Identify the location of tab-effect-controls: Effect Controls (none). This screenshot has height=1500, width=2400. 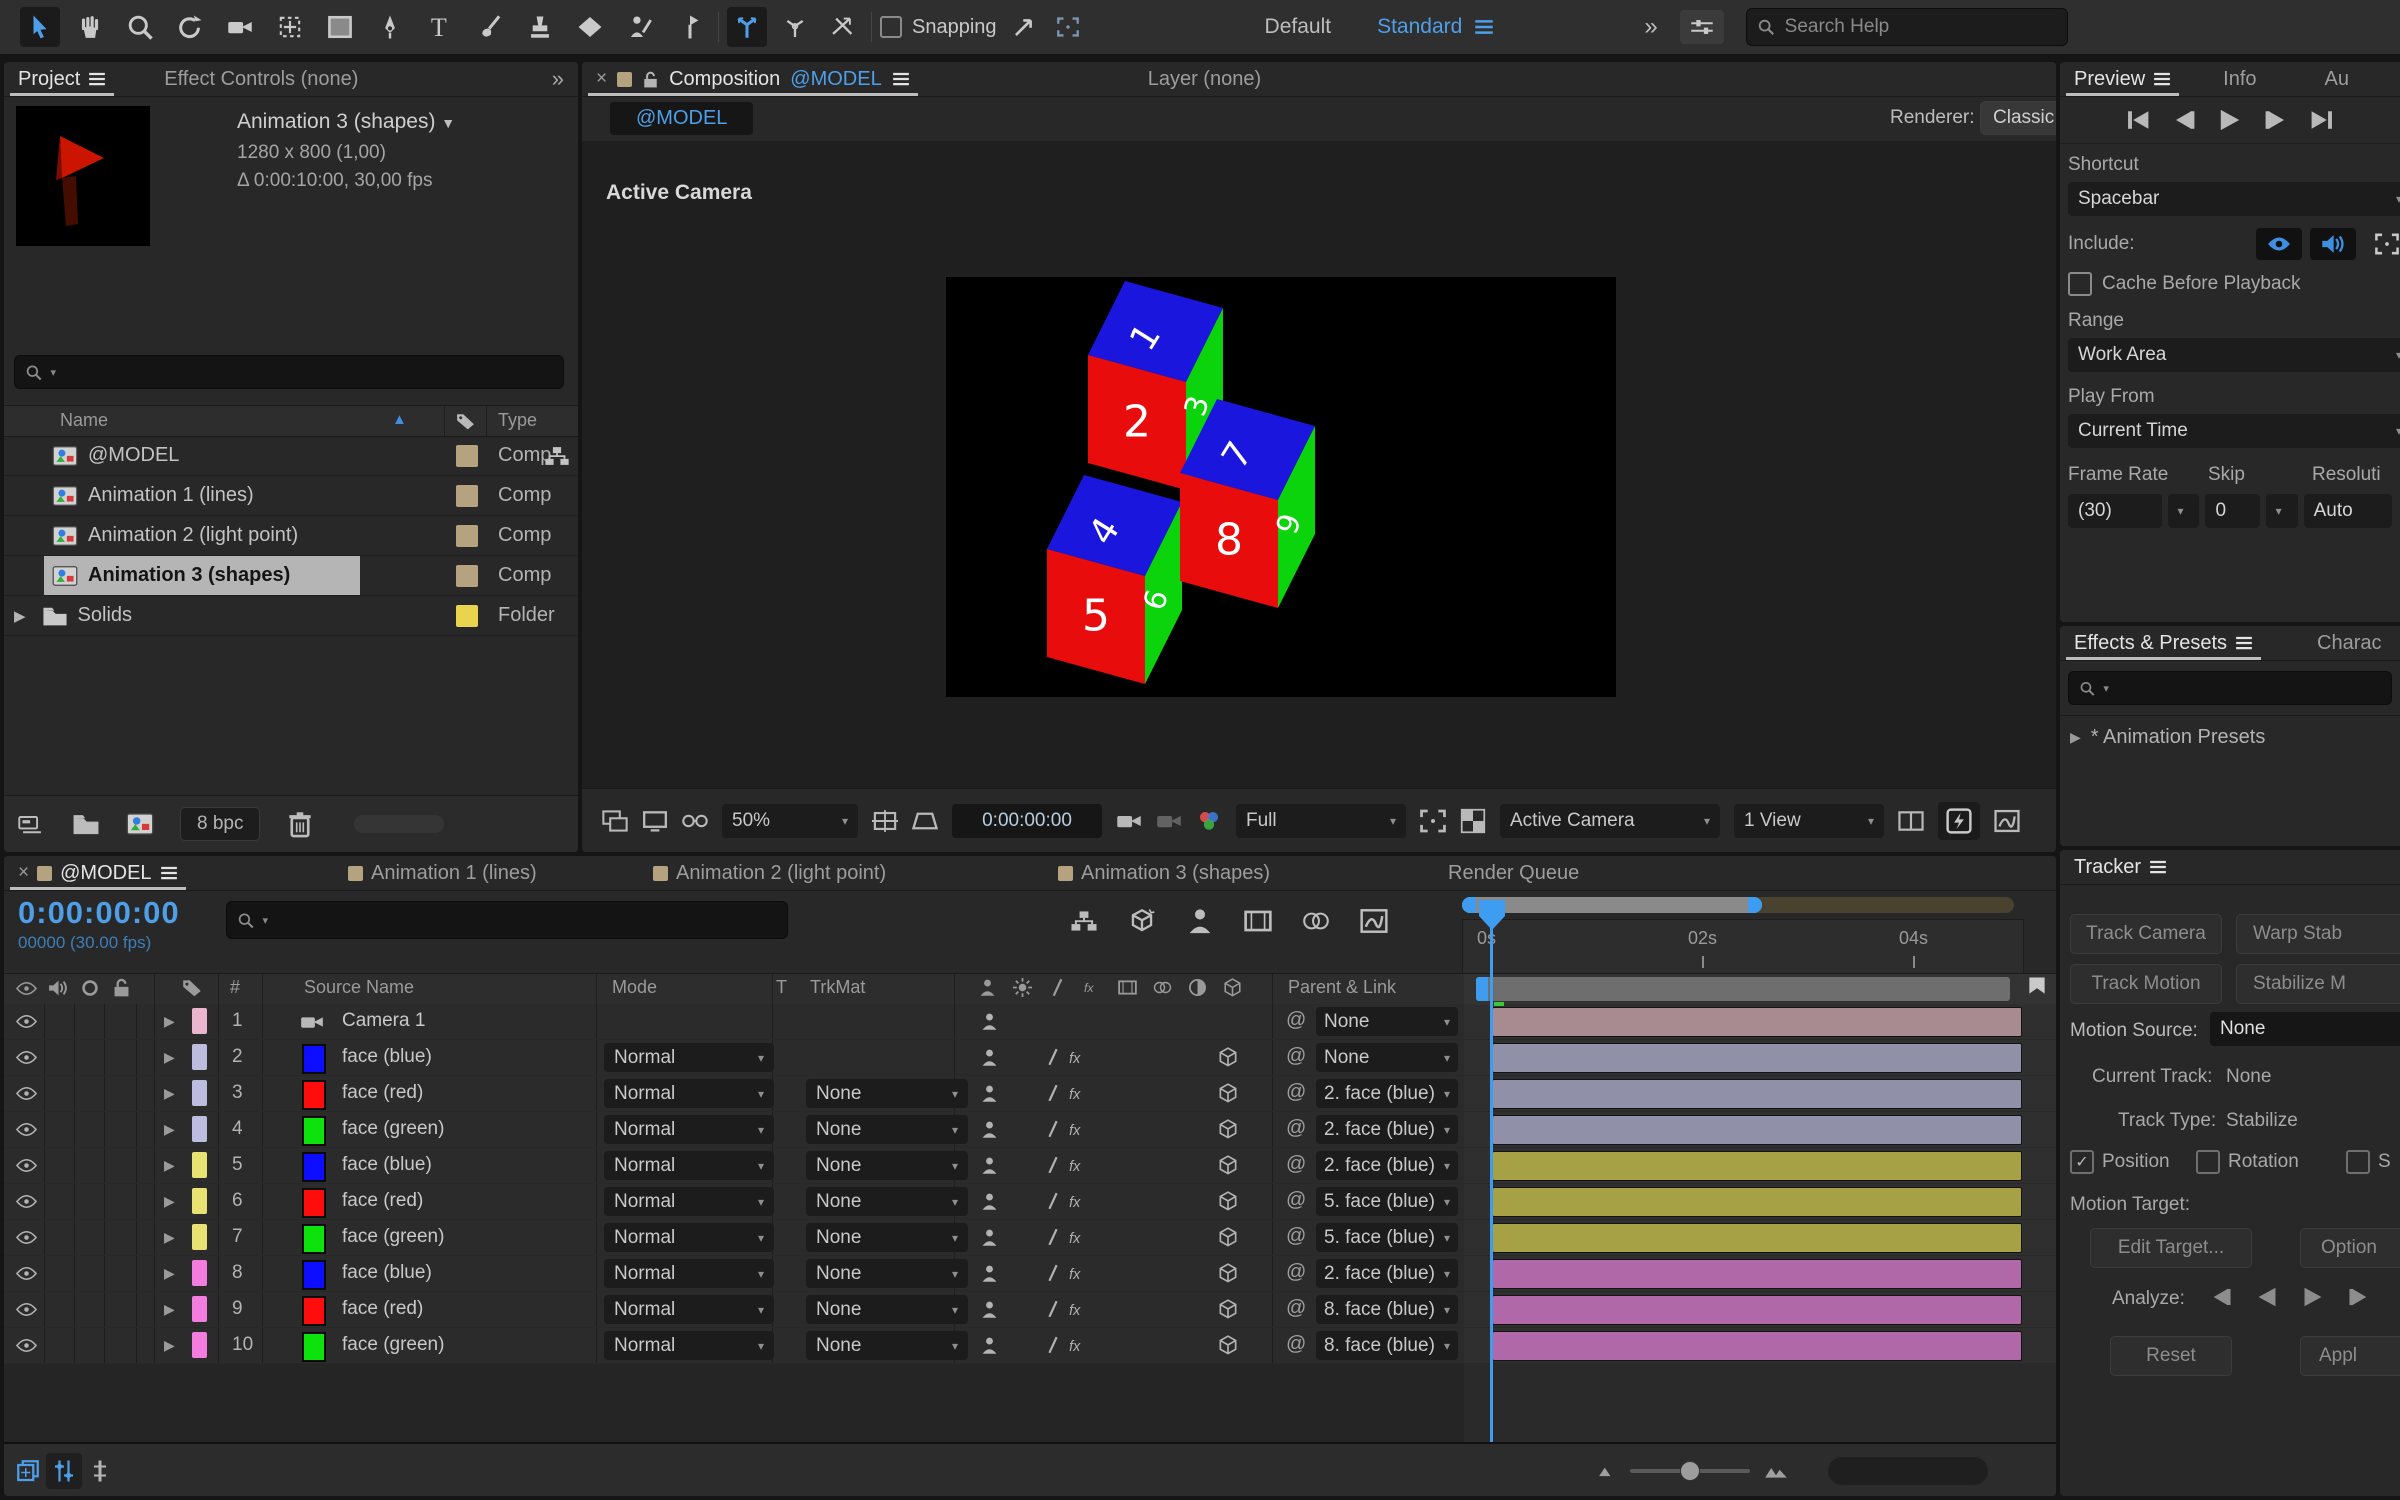
(261, 79).